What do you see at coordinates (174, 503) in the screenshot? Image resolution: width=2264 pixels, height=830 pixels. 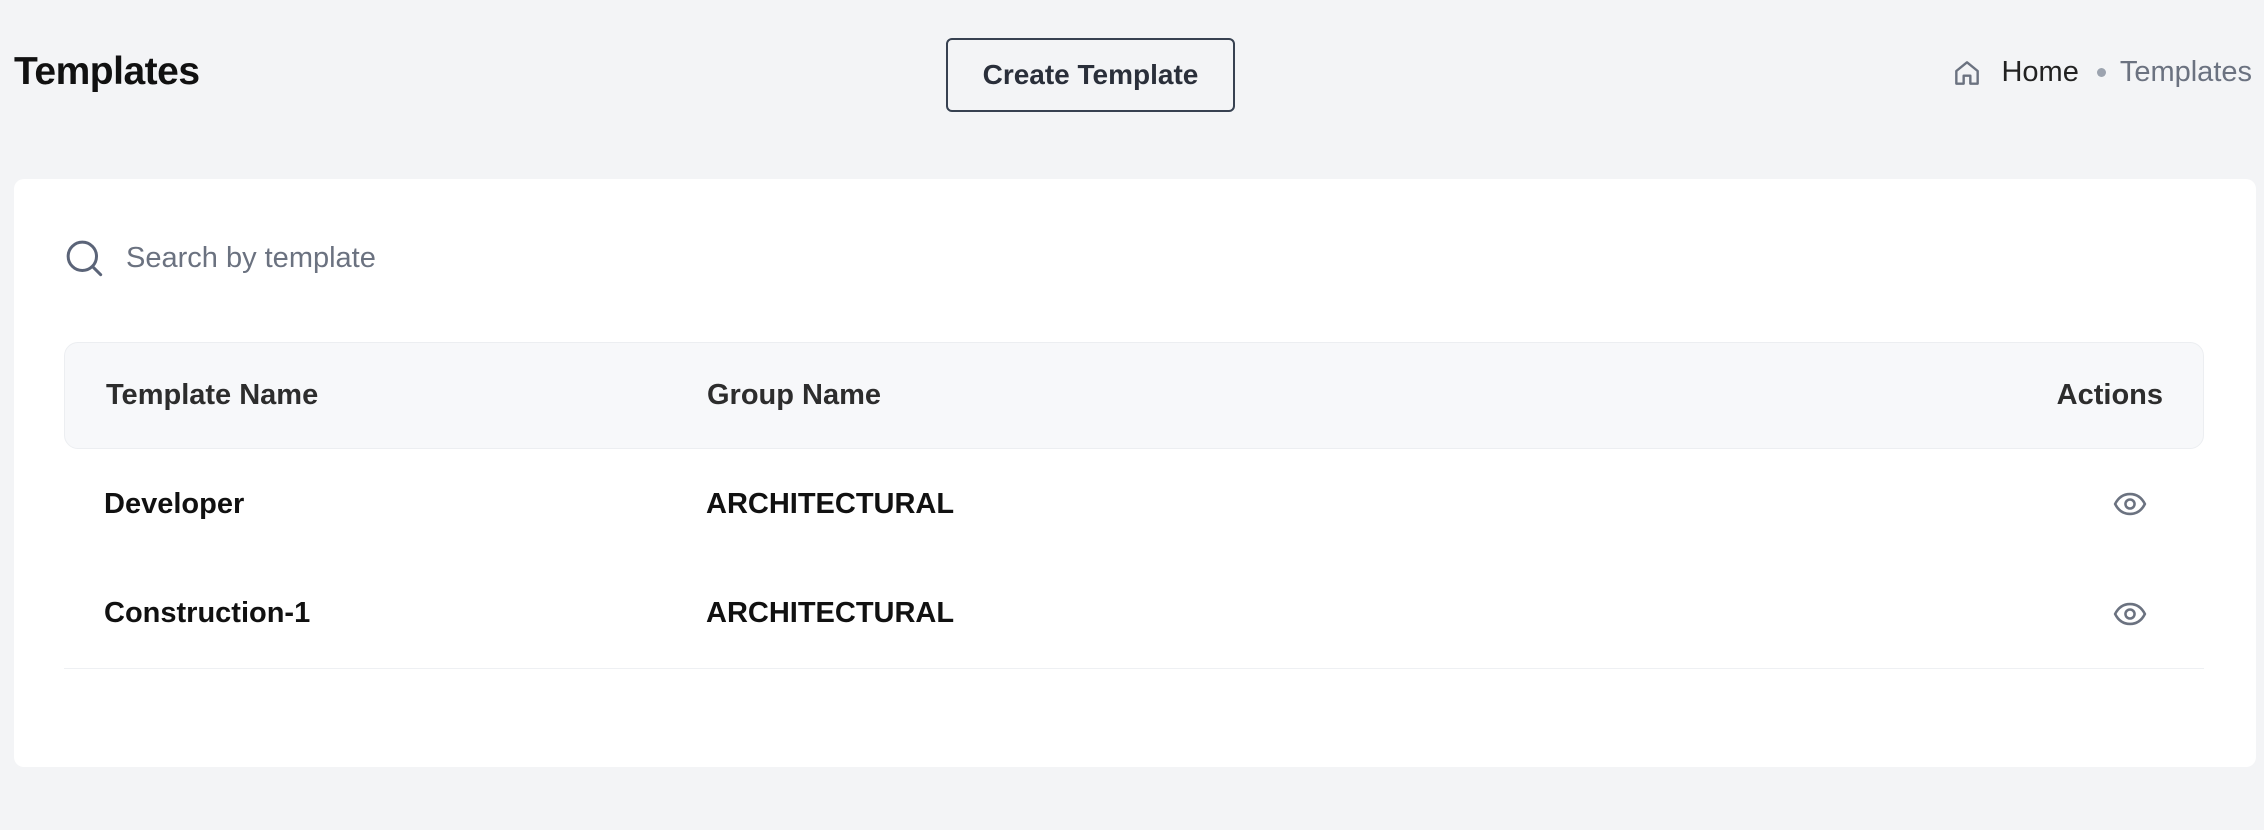 I see `template-name-cell: Developer` at bounding box center [174, 503].